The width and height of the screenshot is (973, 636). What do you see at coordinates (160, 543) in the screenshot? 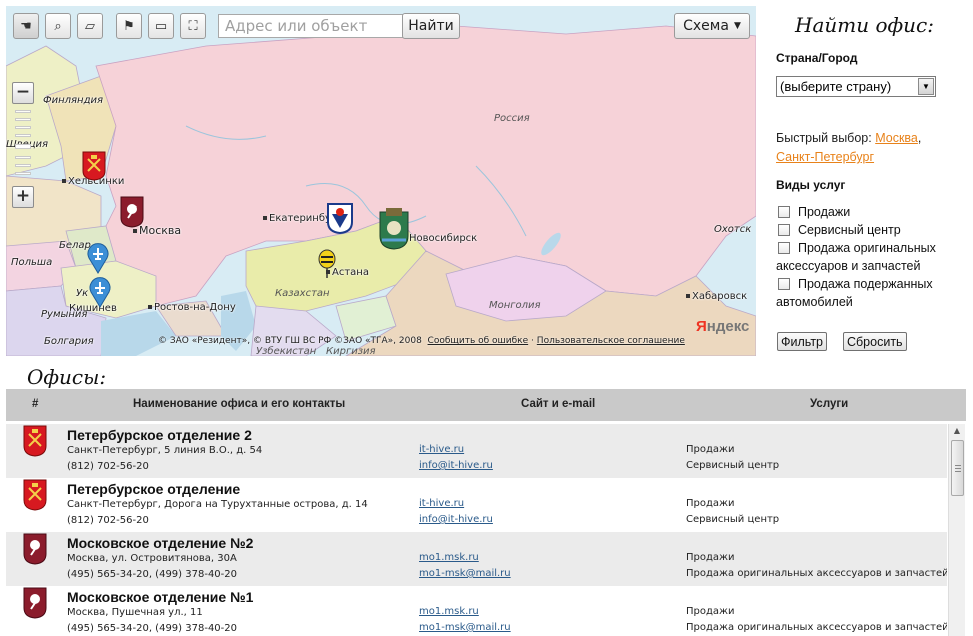
I see `office-name: Московское отделение №2` at bounding box center [160, 543].